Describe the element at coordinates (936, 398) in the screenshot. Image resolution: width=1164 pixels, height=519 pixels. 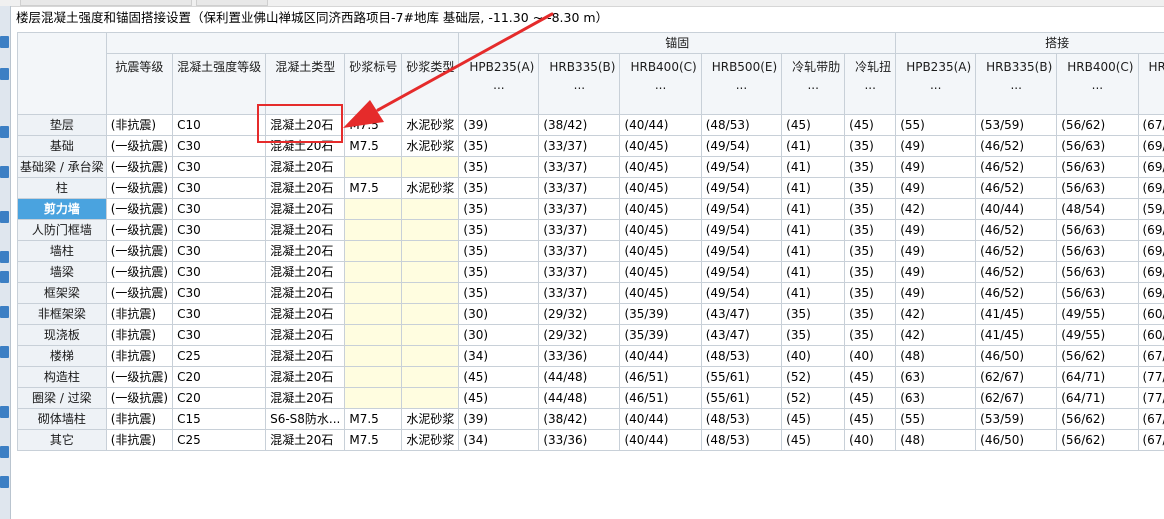
I see `table-cell: (63)` at that location.